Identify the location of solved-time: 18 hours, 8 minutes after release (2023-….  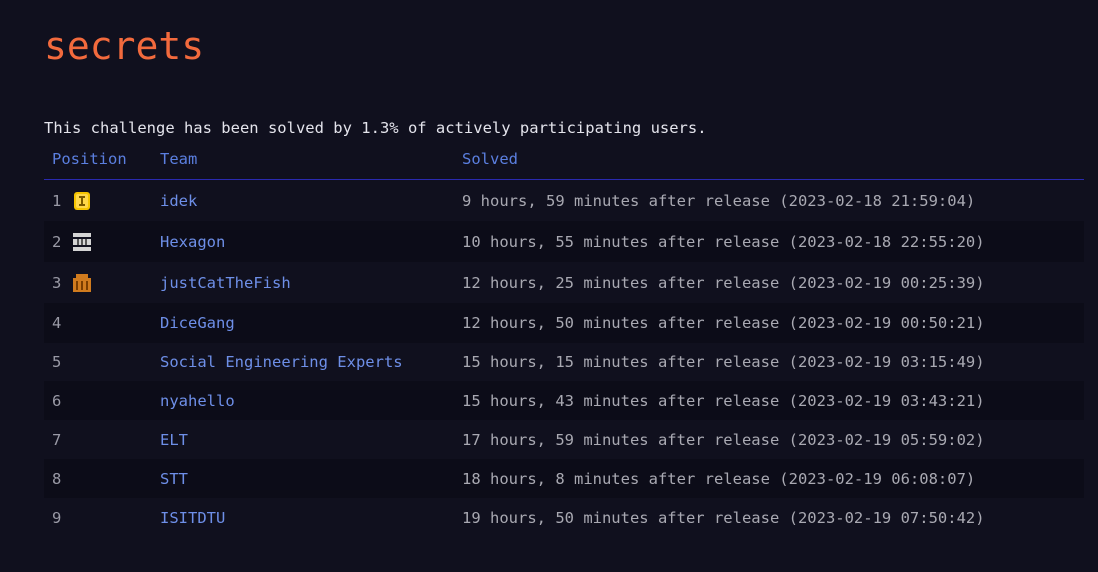
(719, 478).